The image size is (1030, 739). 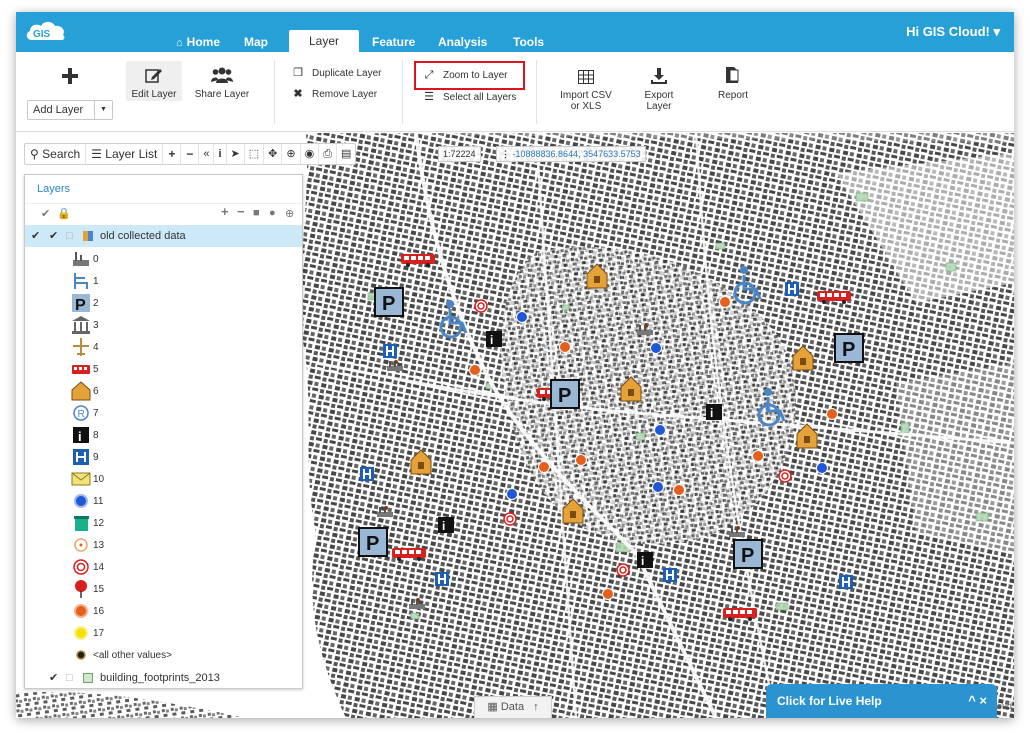 What do you see at coordinates (70, 79) in the screenshot?
I see `add-layer-button` at bounding box center [70, 79].